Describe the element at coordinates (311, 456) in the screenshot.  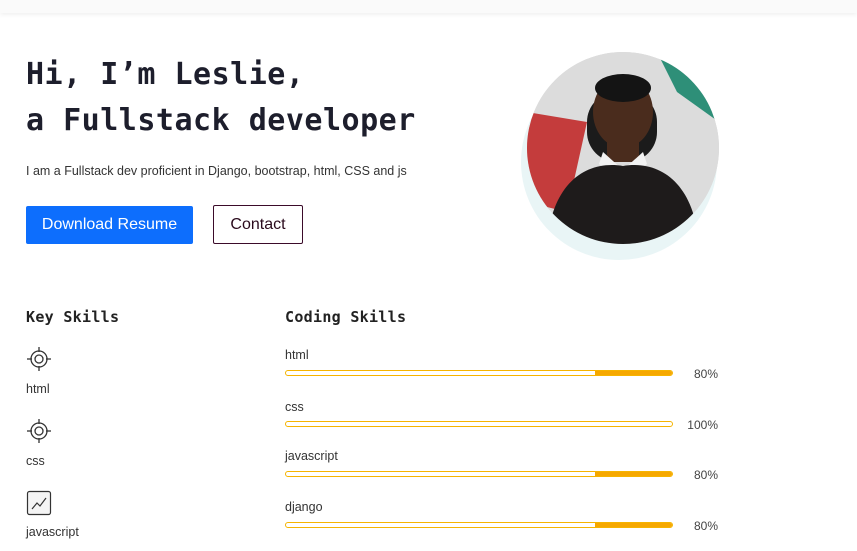
I see `coding-skill-label: javascript` at that location.